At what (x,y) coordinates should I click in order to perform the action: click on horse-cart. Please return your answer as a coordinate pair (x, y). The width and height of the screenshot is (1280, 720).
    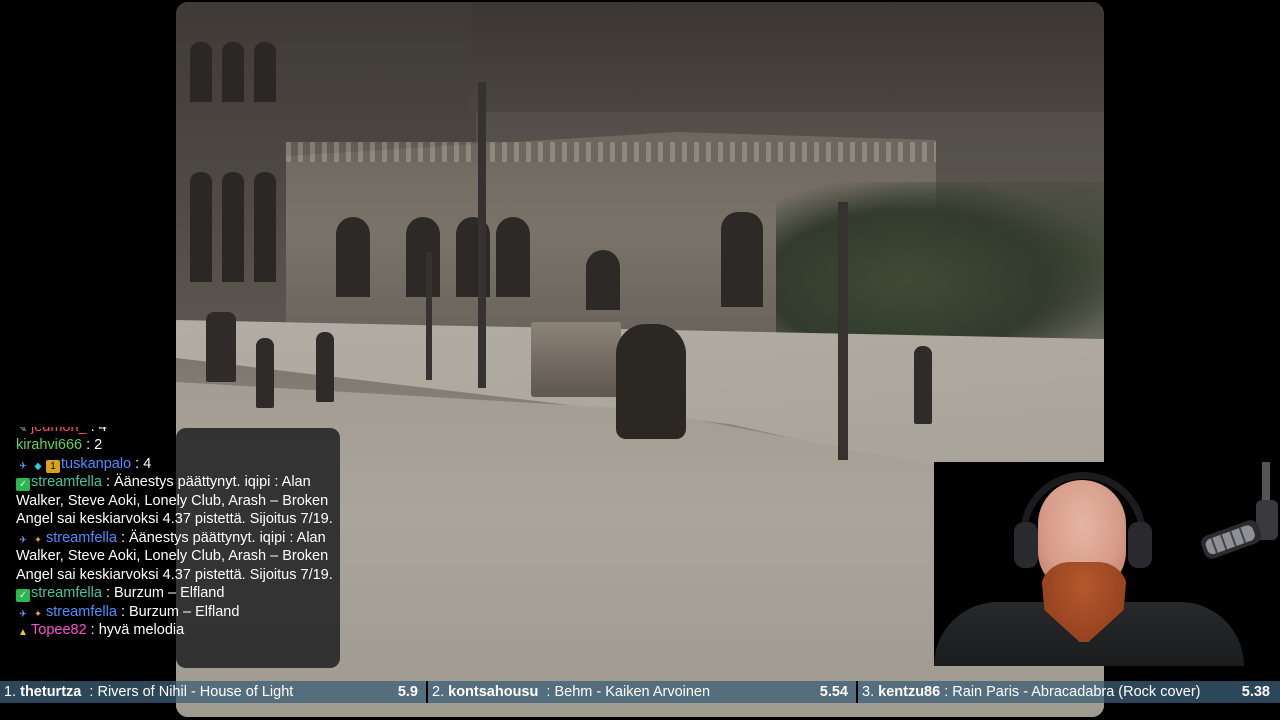
    Looking at the image, I should click on (576, 359).